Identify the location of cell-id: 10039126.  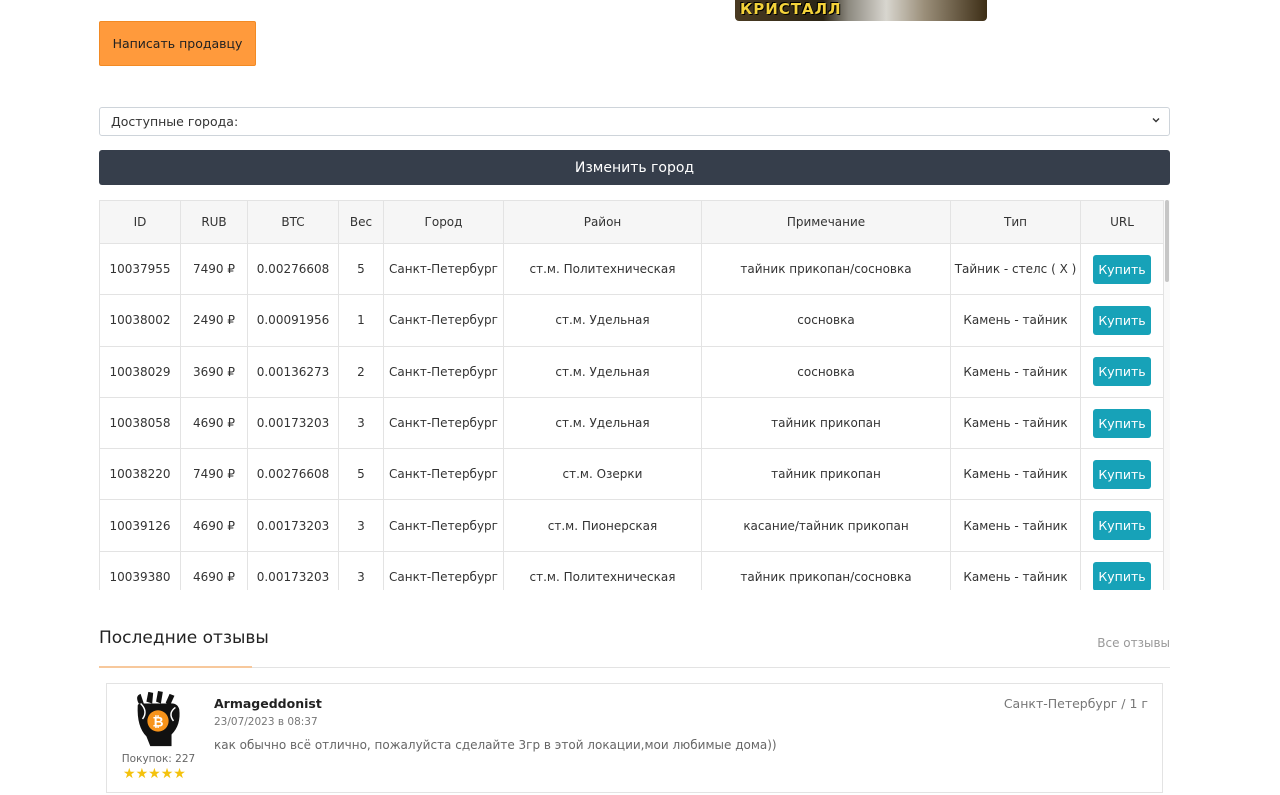
(140, 525).